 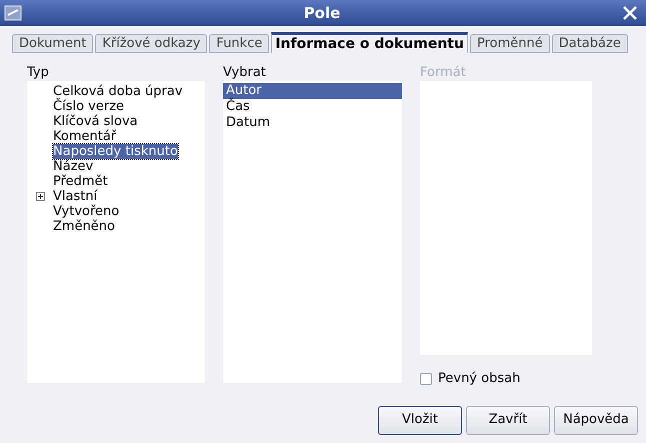 What do you see at coordinates (590, 43) in the screenshot?
I see `tab: Databáze` at bounding box center [590, 43].